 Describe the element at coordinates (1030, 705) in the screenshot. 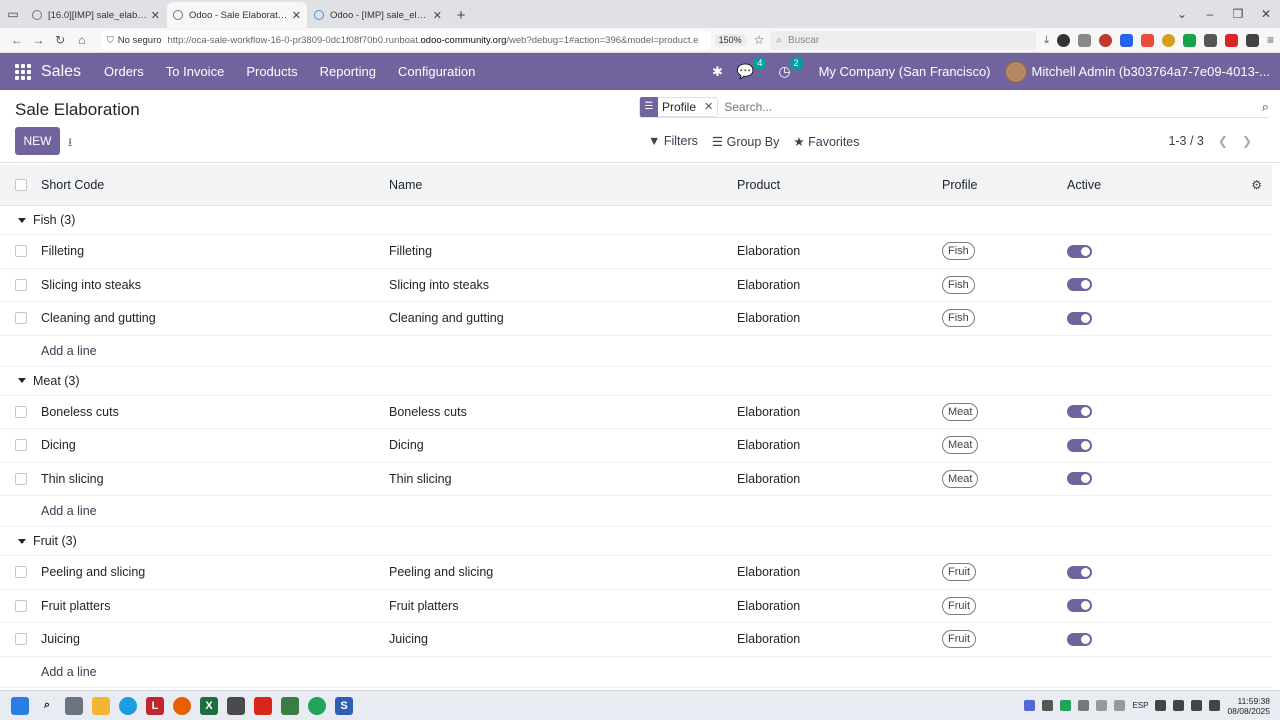

I see `tray-gear-icon` at that location.